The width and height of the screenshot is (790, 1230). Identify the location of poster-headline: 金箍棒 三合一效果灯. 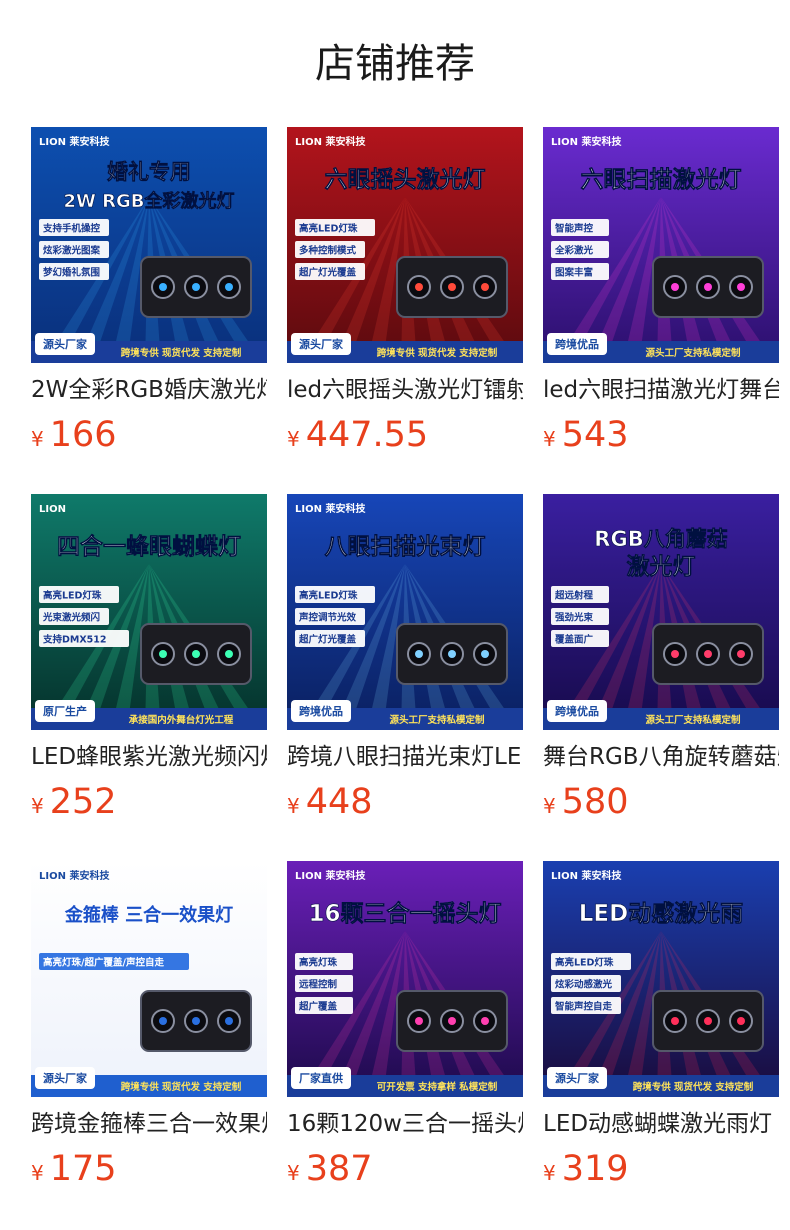
(148, 915).